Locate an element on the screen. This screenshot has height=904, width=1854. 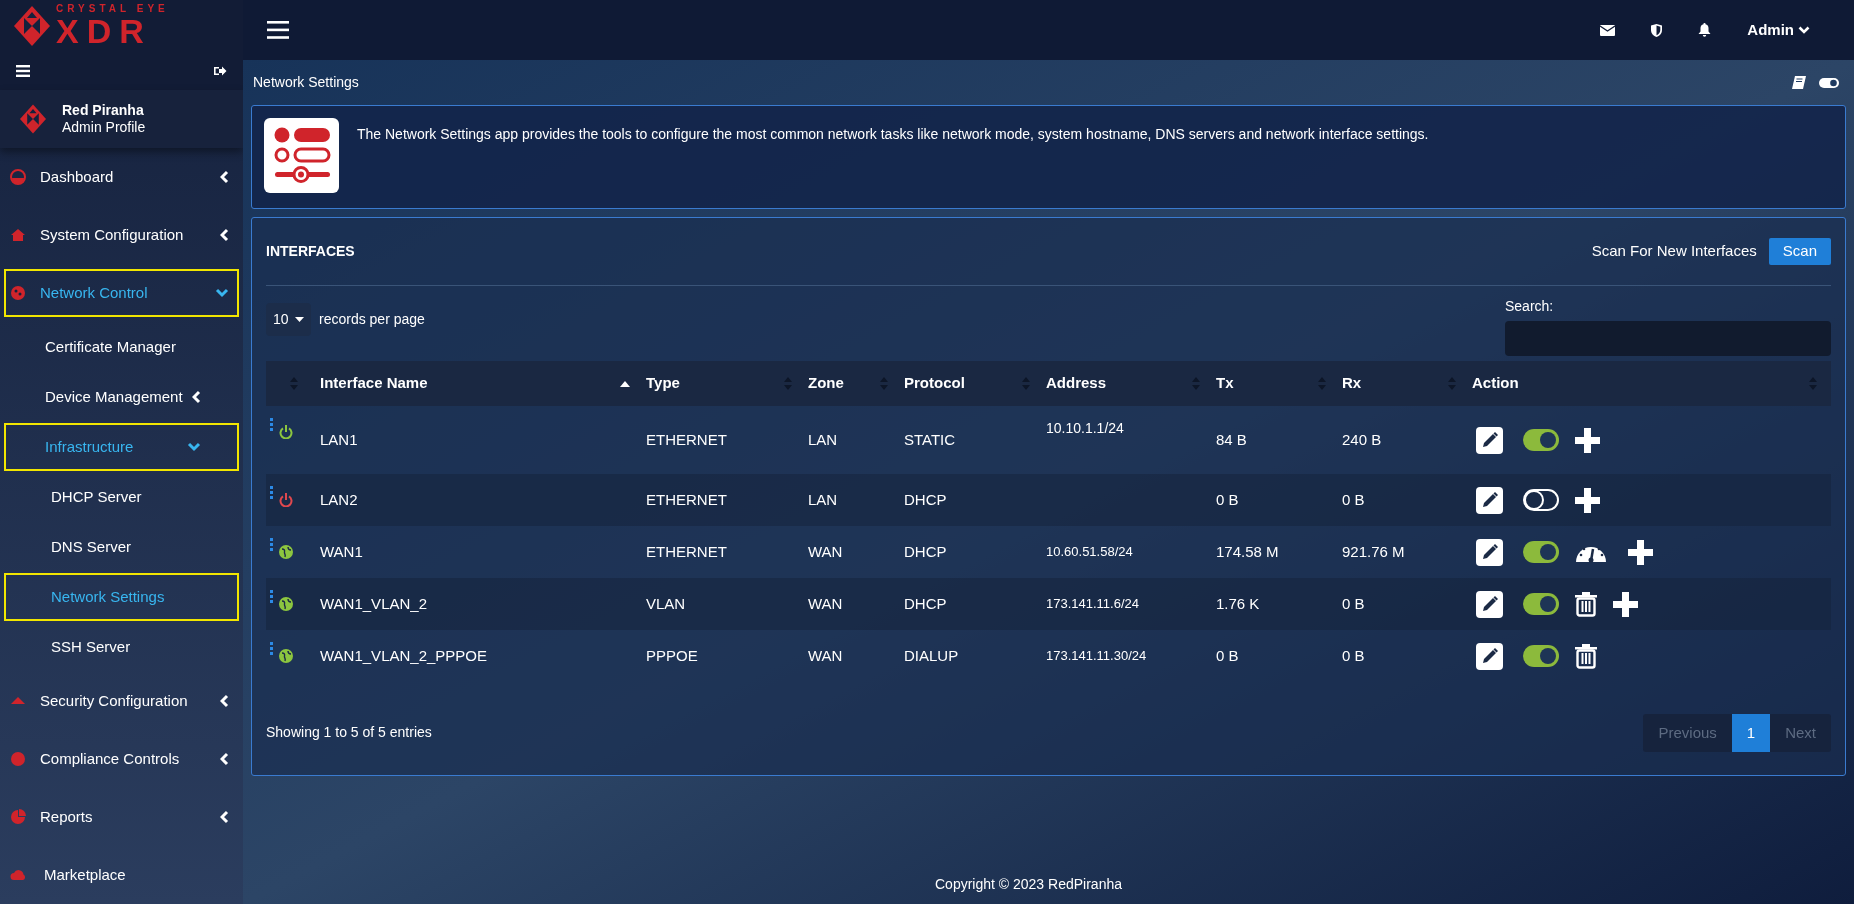
logout-icon is located at coordinates (220, 71).